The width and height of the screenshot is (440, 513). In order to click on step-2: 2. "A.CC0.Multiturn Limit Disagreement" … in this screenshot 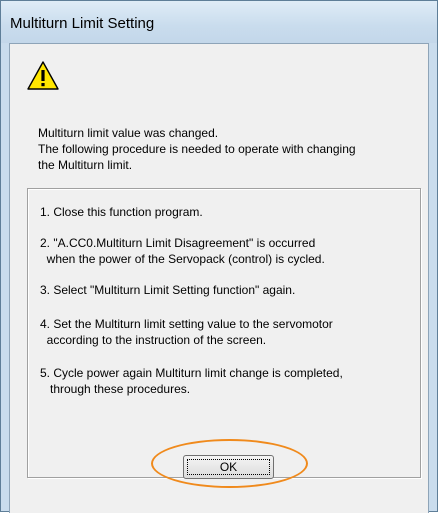, I will do `click(178, 243)`.